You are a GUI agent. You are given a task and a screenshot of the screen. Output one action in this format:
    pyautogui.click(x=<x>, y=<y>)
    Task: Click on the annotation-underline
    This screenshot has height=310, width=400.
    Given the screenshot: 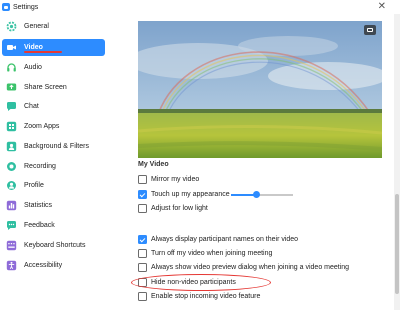 What is the action you would take?
    pyautogui.click(x=43, y=52)
    